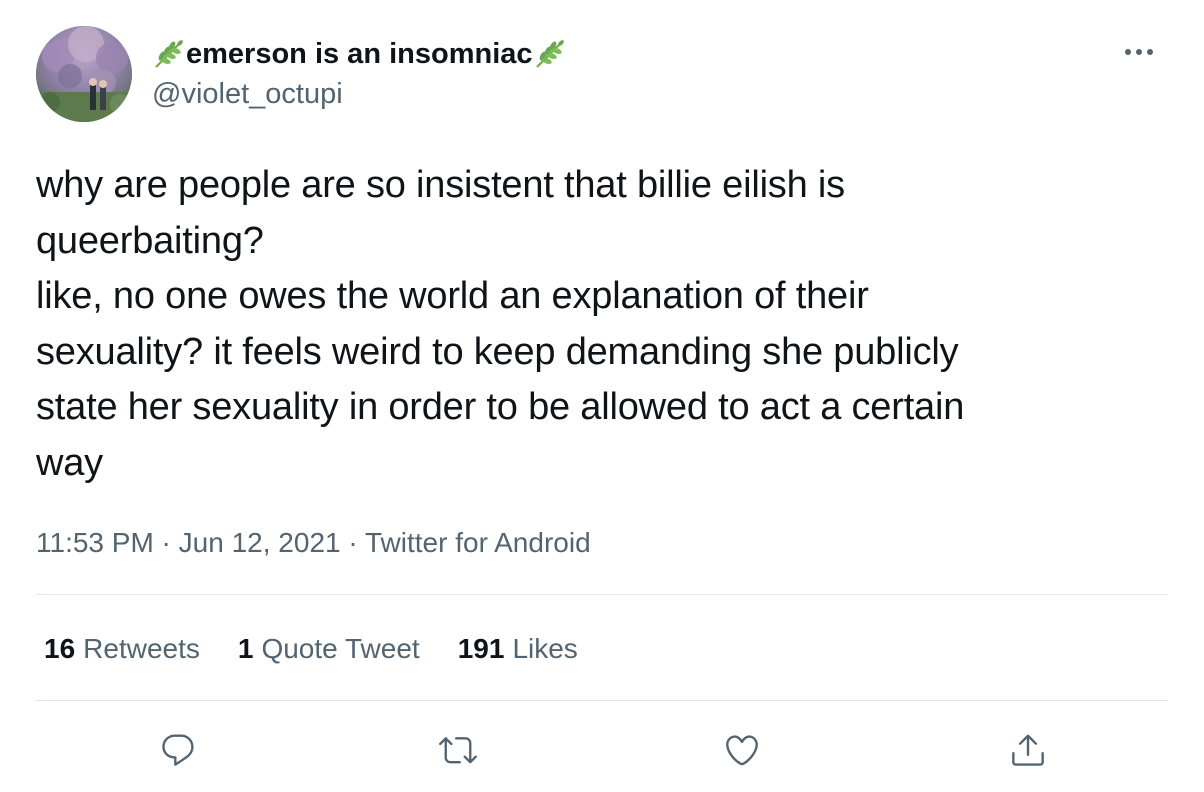  I want to click on quote-tweets-stat: 1 Quote Tweet, so click(329, 649).